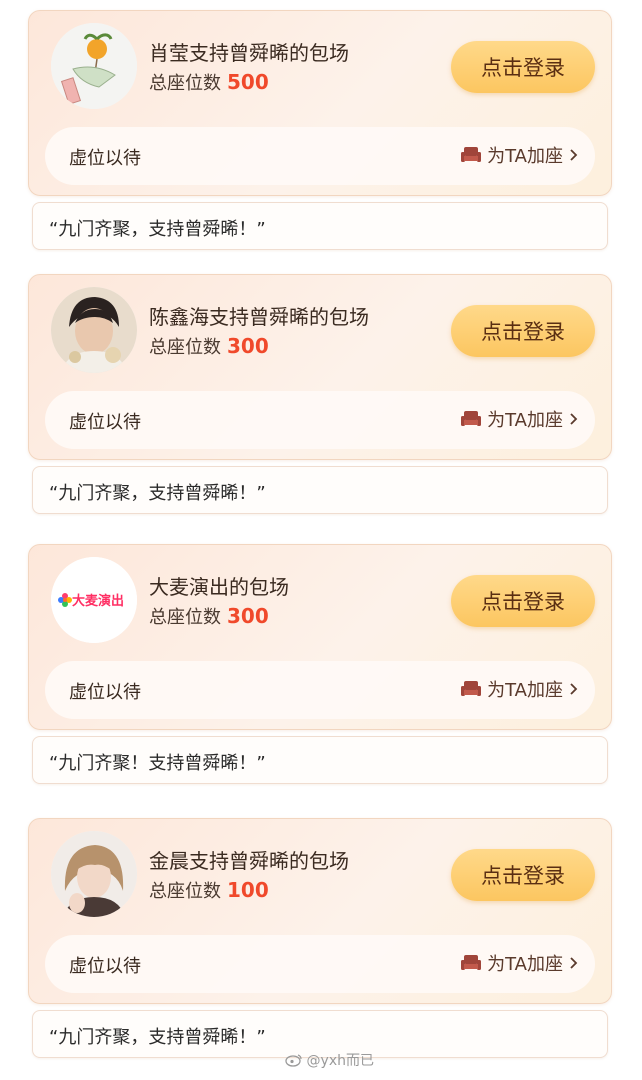  Describe the element at coordinates (320, 760) in the screenshot. I see `support-message: “九门齐聚！支持曾舜晞！”` at that location.